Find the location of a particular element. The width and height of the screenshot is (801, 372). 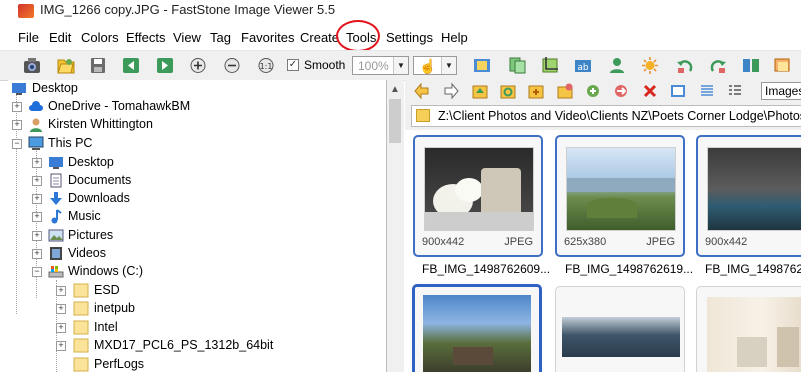

compare-icon is located at coordinates (751, 65).